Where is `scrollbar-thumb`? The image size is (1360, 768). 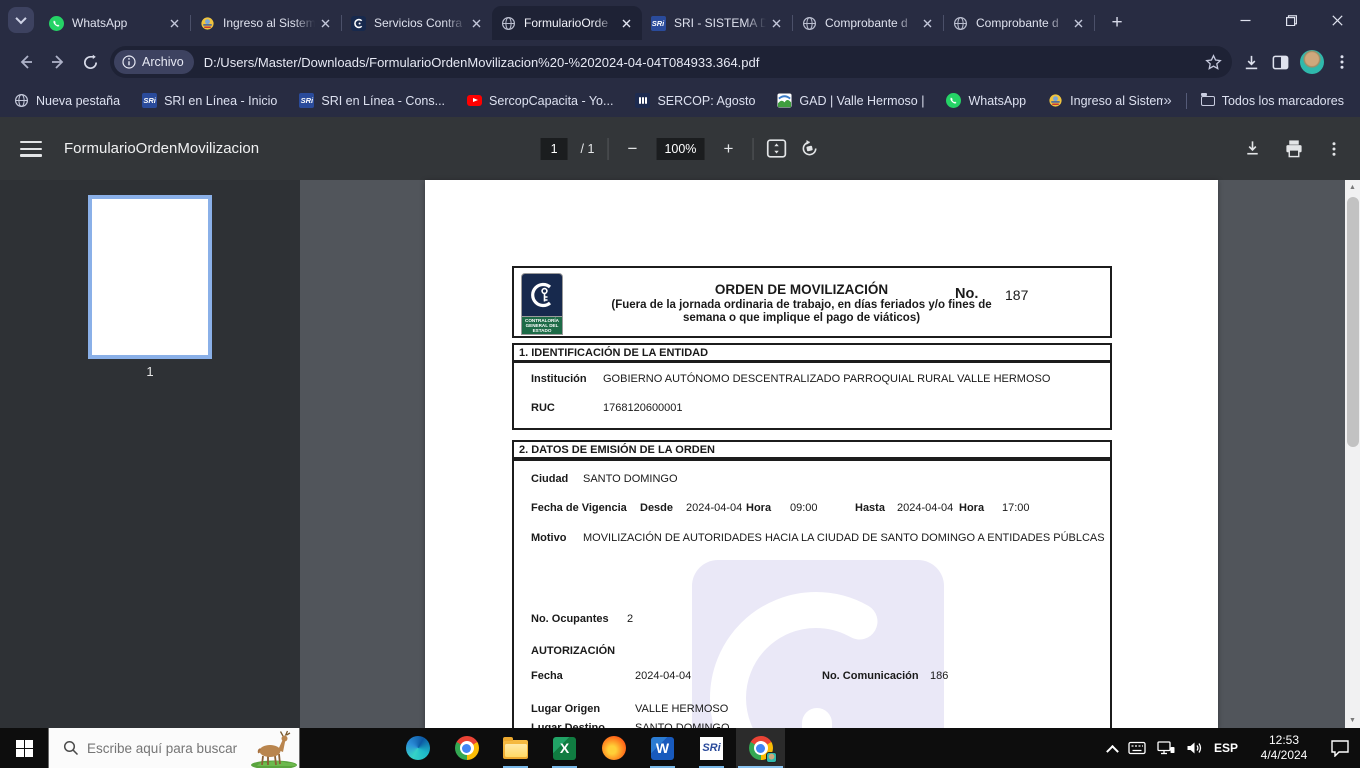 scrollbar-thumb is located at coordinates (1352, 322).